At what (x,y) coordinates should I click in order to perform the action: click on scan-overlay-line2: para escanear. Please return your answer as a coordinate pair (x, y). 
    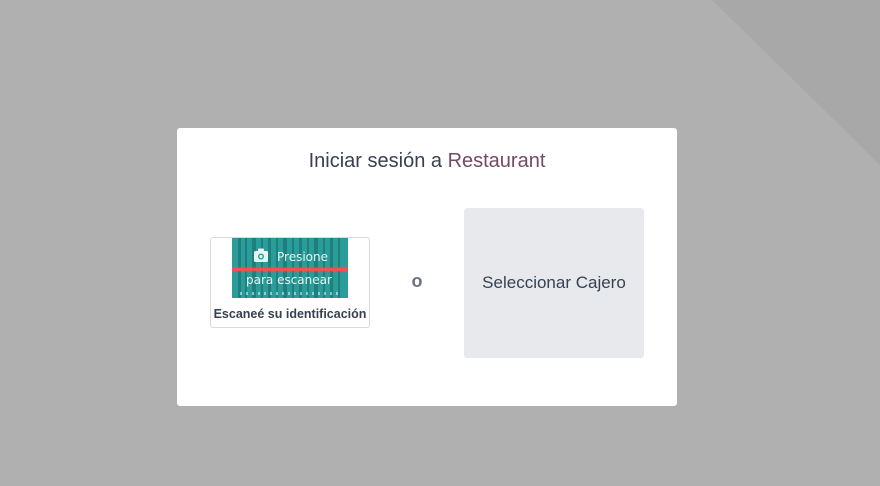
    Looking at the image, I should click on (289, 280).